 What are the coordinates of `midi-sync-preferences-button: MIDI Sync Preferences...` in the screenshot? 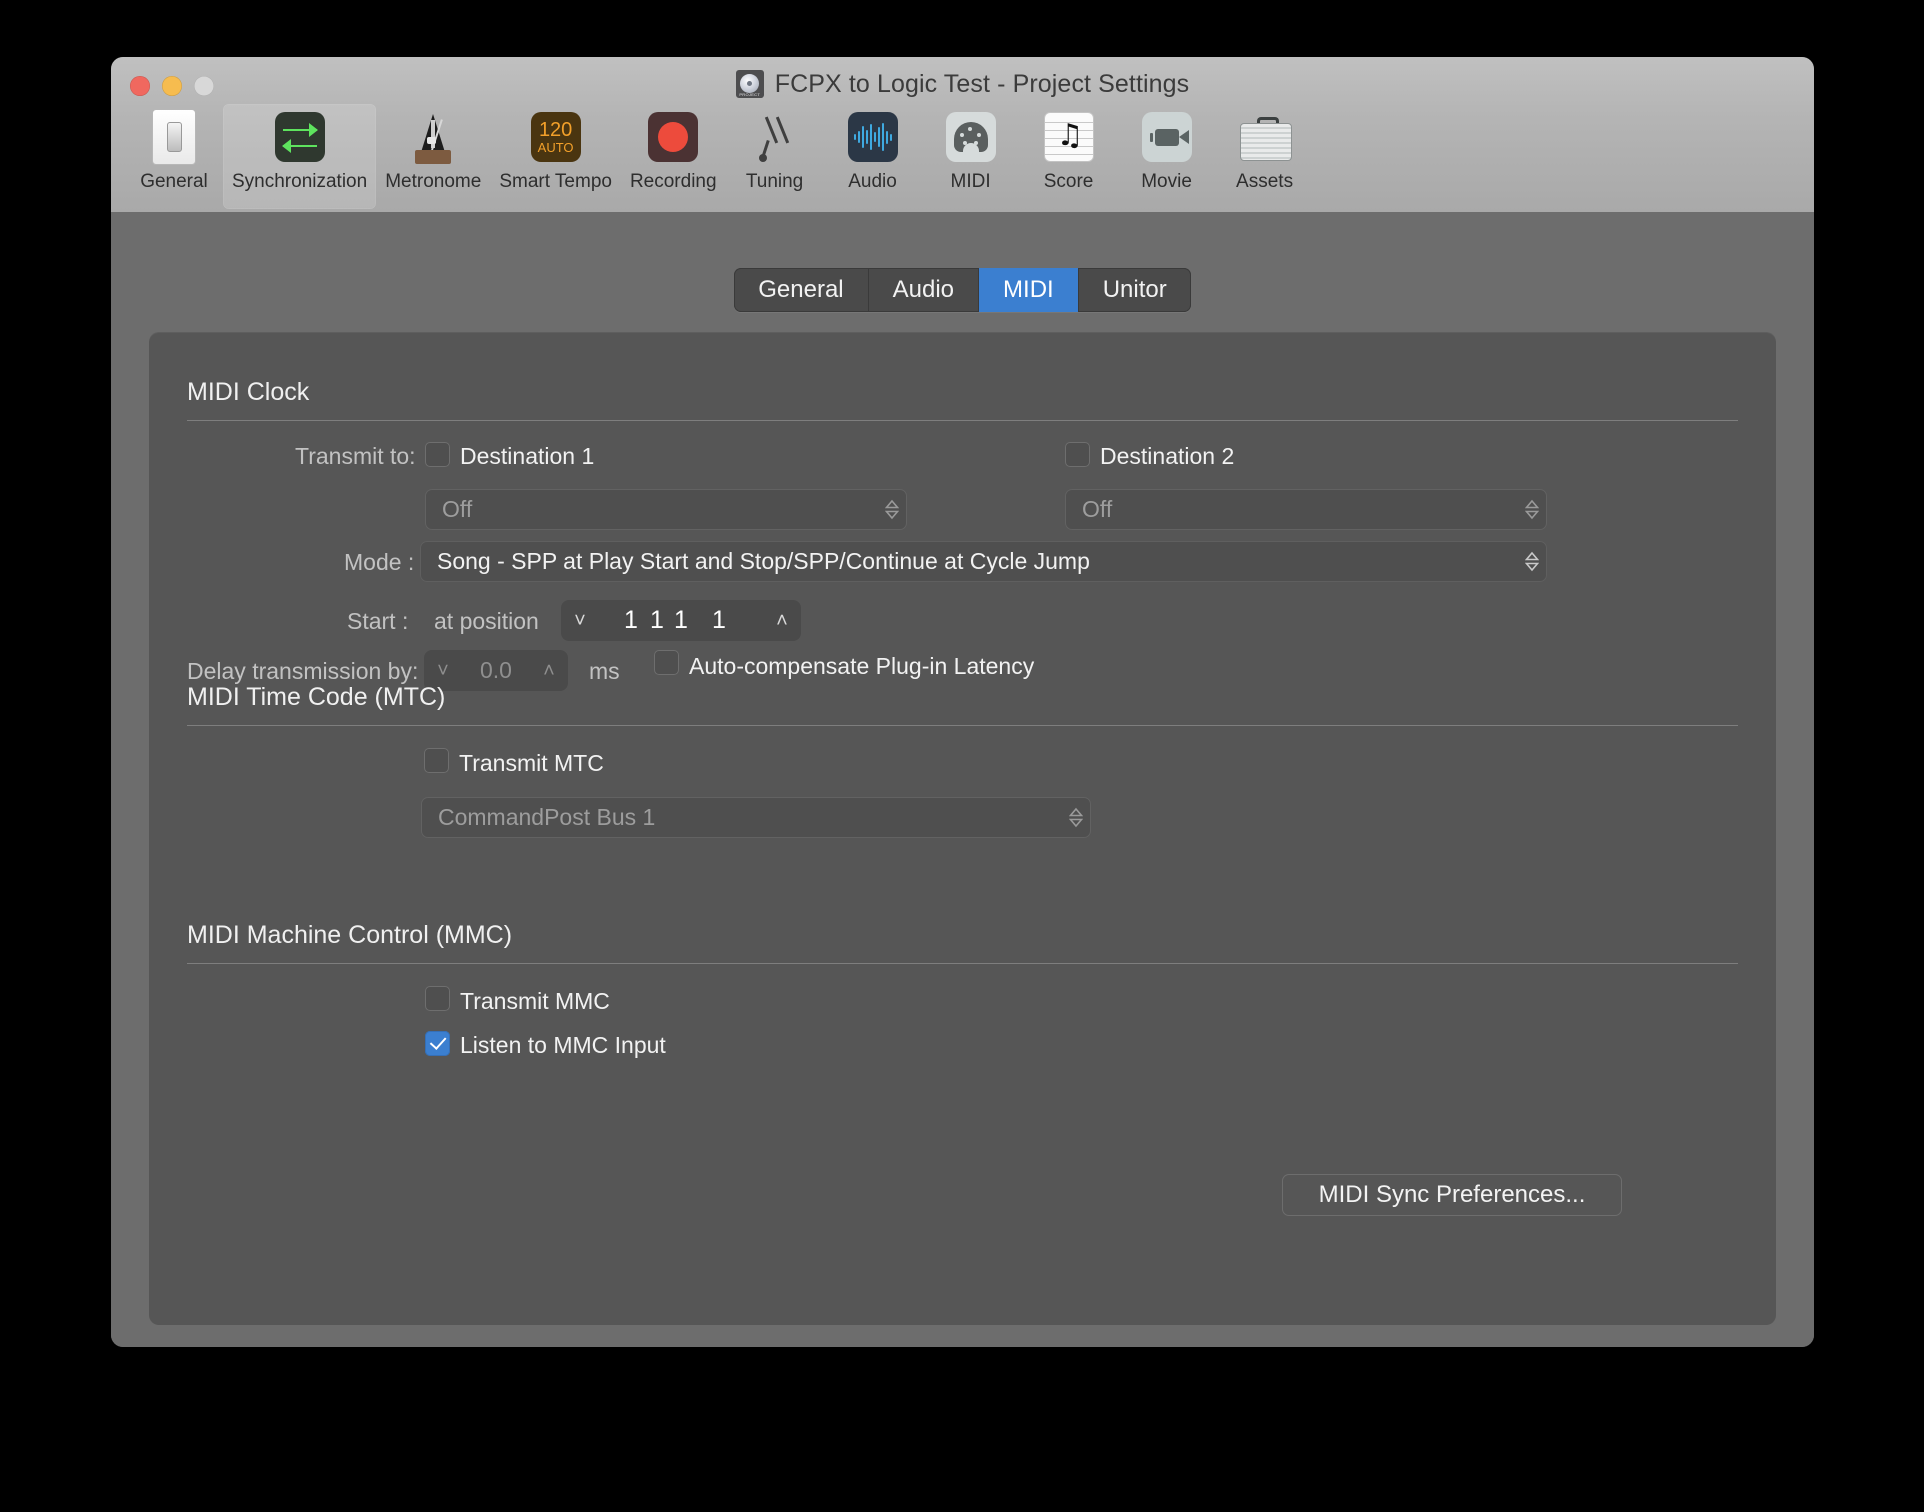 It's located at (1452, 1195).